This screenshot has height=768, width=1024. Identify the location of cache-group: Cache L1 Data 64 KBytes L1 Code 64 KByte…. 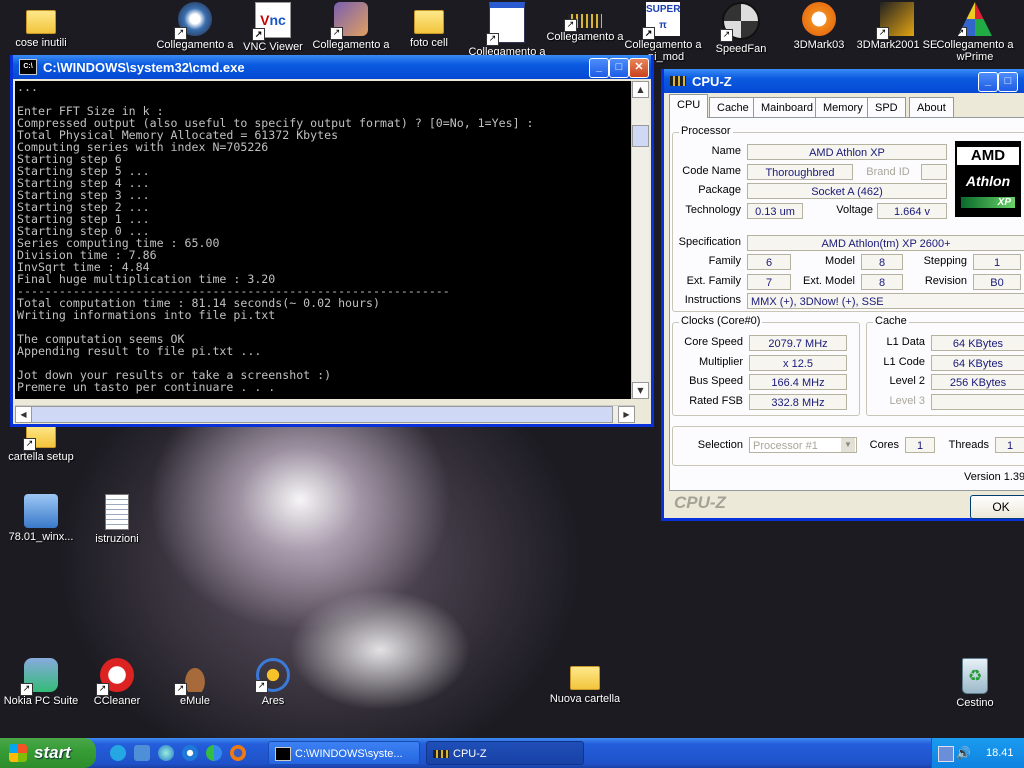
(945, 365).